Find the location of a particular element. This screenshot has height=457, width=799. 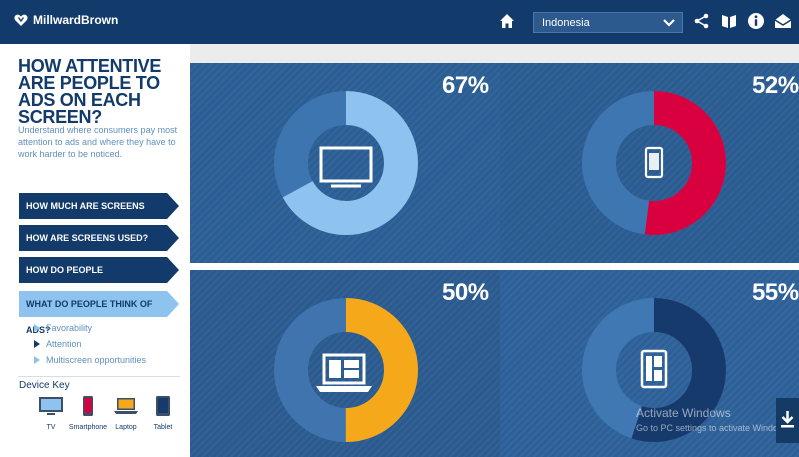

country-select-value: Indonesia is located at coordinates (566, 23).